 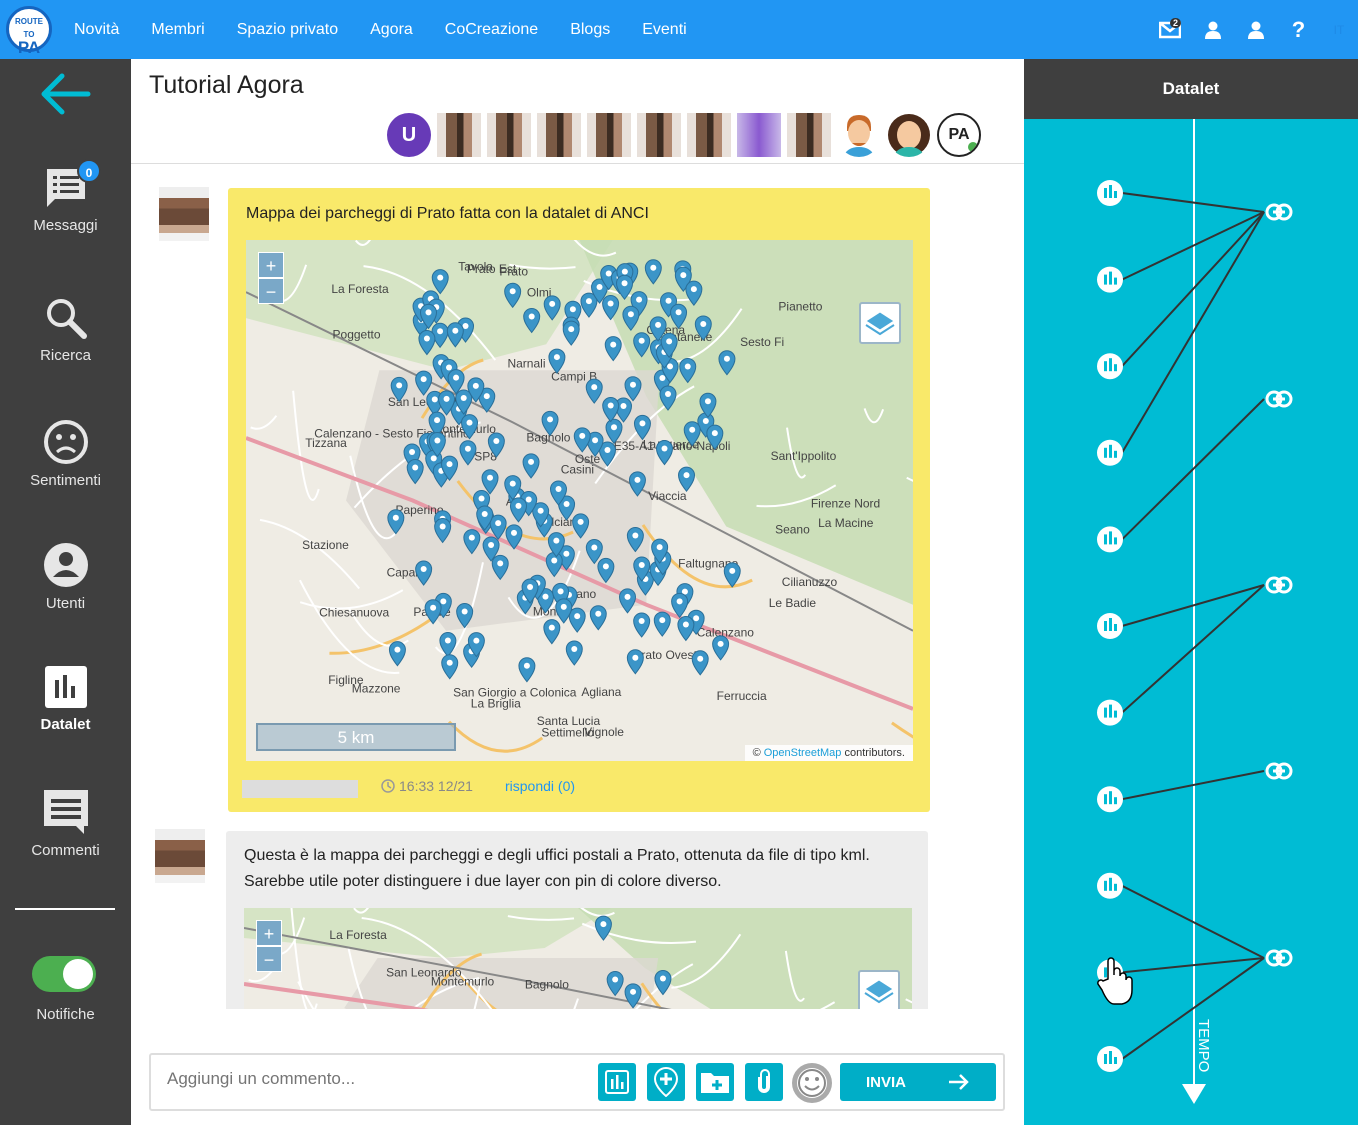 I want to click on map-place-label: Sant'Ippolito, so click(x=804, y=456).